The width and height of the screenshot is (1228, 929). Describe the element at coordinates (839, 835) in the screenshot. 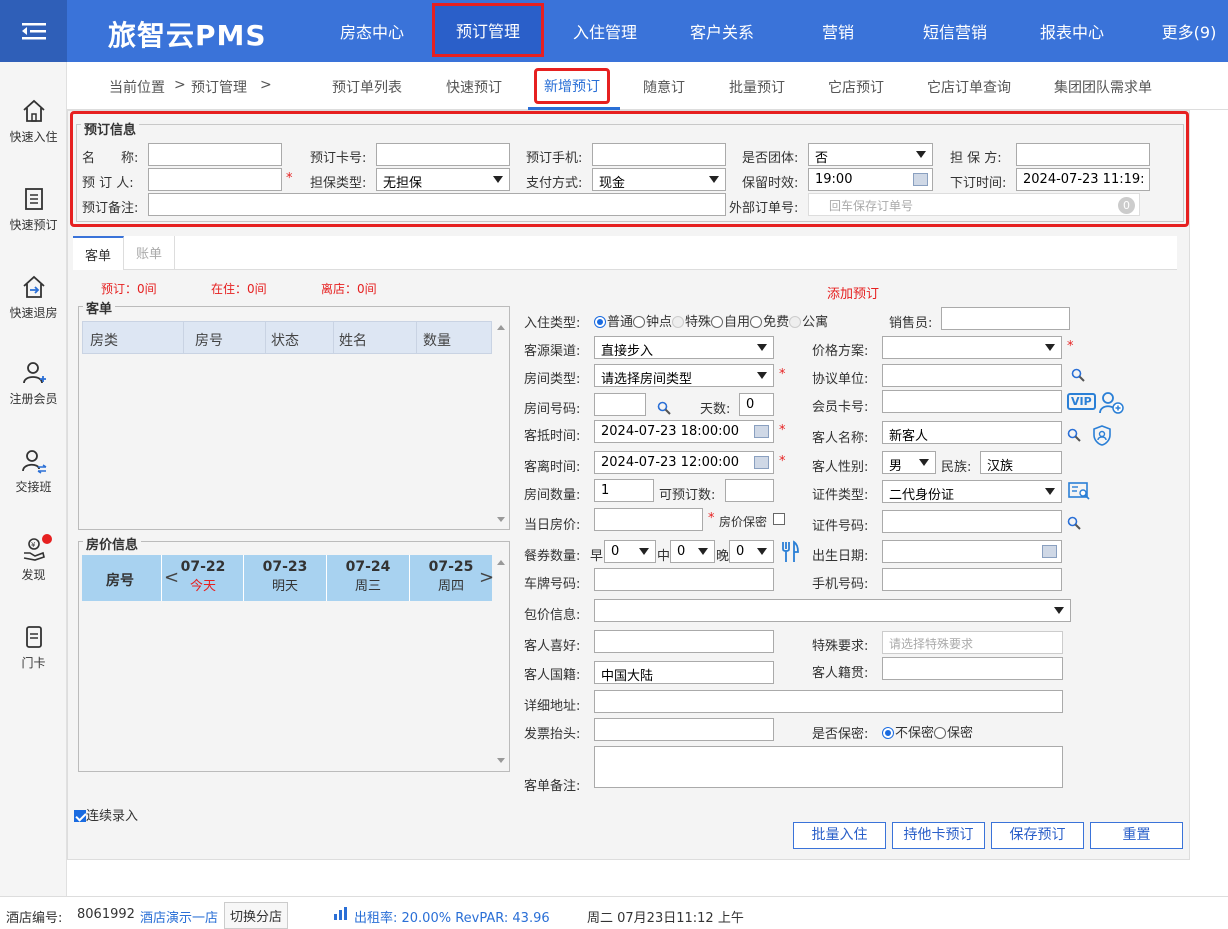

I see `batch-checkin-button: 批量入住` at that location.